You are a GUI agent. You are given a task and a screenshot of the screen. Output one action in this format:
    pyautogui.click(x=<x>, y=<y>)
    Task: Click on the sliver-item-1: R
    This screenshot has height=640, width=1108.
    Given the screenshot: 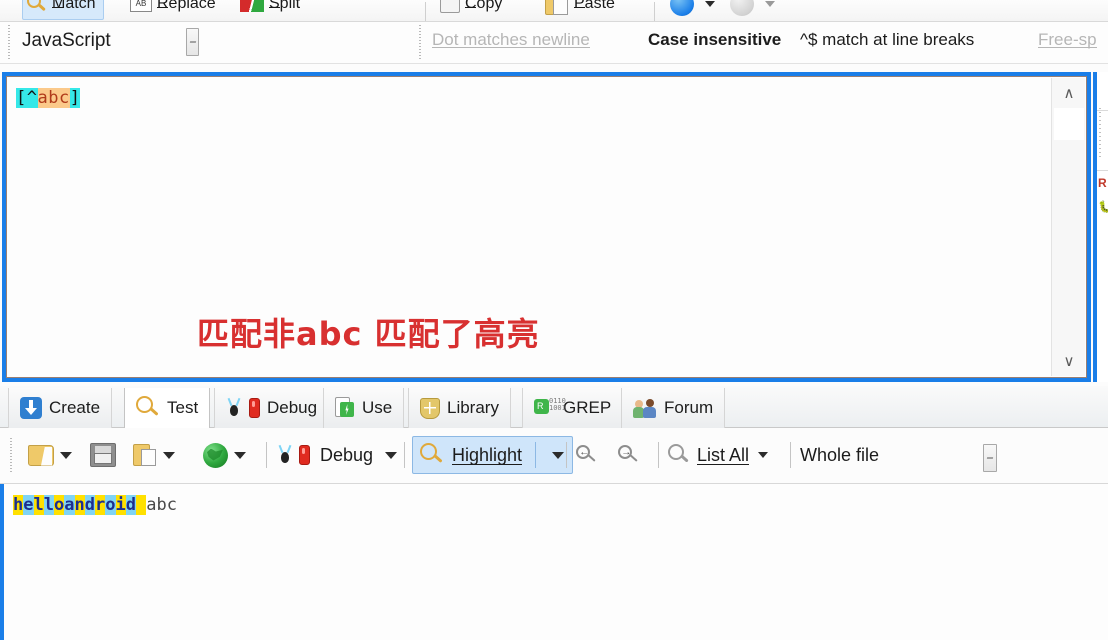 What is the action you would take?
    pyautogui.click(x=1103, y=184)
    